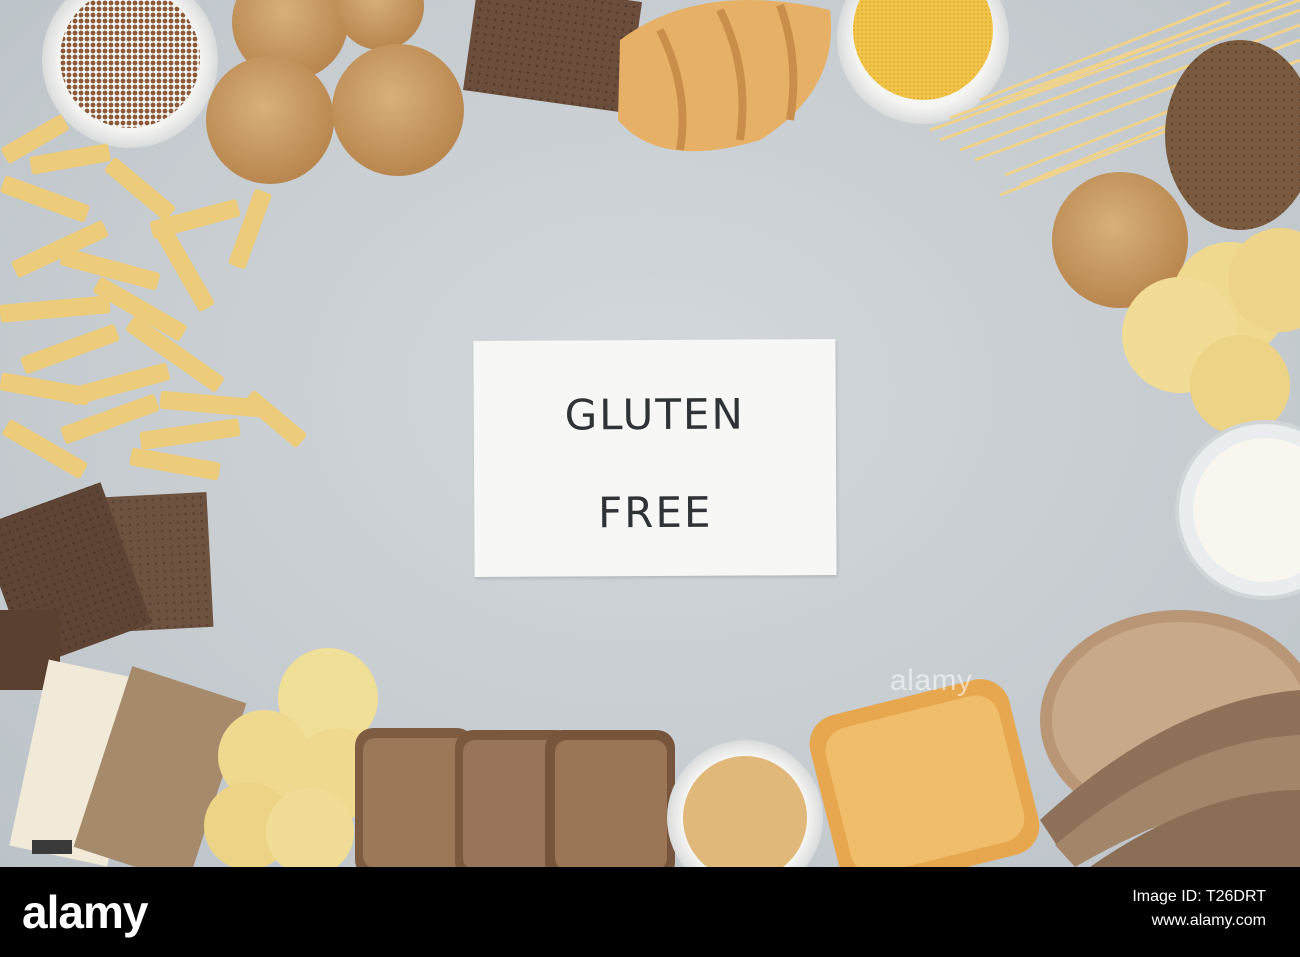 This screenshot has width=1300, height=957. Describe the element at coordinates (745, 803) in the screenshot. I see `chickpea-bowl` at that location.